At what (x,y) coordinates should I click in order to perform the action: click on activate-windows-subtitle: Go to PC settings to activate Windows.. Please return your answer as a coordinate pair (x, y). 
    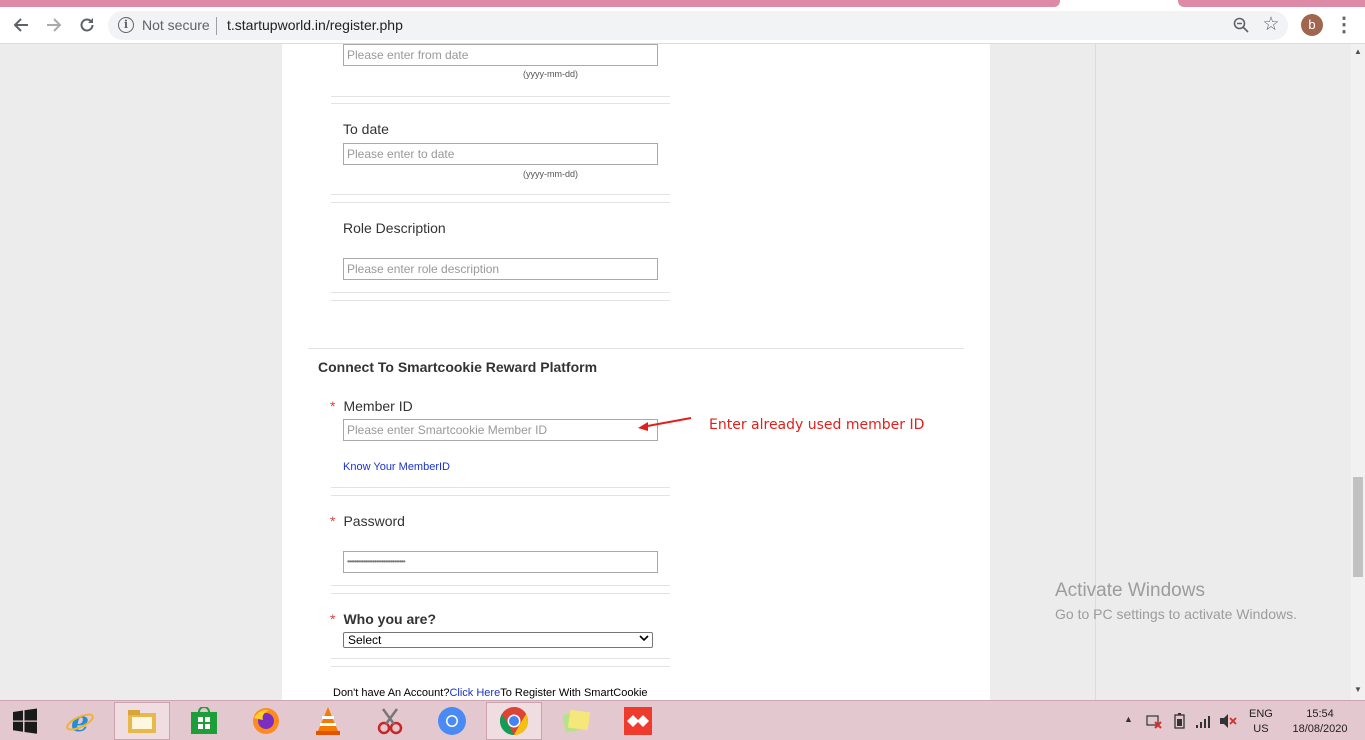
    Looking at the image, I should click on (1176, 614).